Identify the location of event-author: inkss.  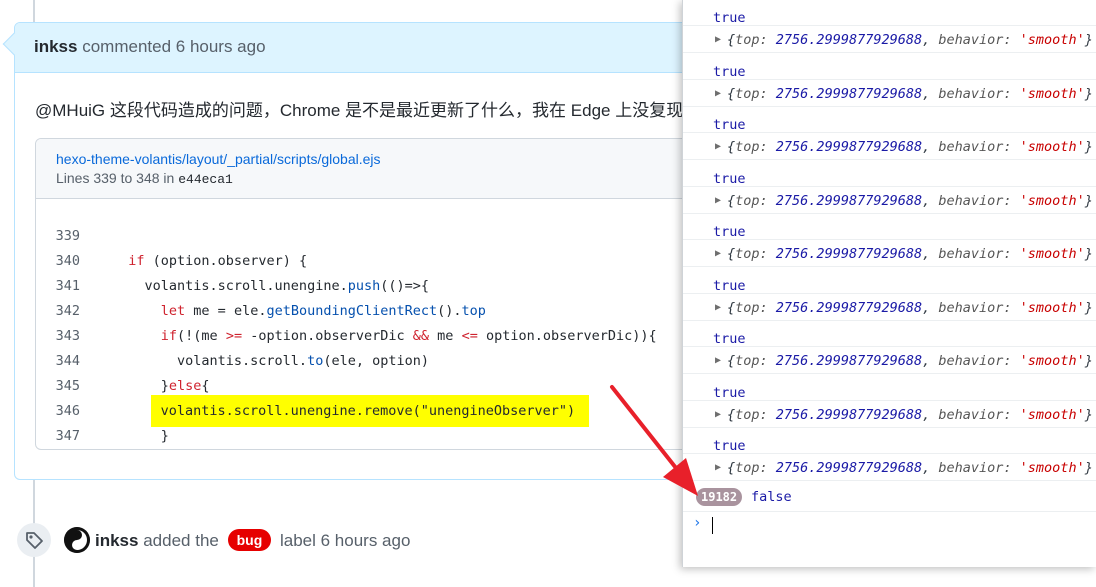
(116, 540).